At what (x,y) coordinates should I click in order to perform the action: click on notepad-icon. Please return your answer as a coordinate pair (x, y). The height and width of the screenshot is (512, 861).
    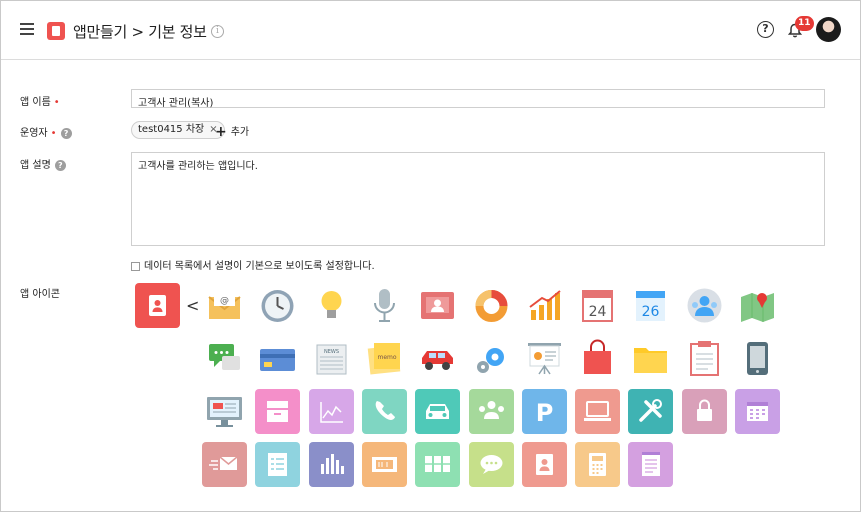
    Looking at the image, I should click on (651, 464).